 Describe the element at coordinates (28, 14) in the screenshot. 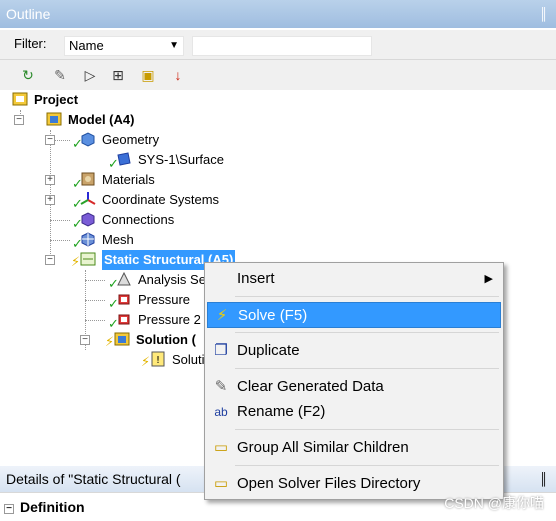

I see `outline-title: Outline` at that location.